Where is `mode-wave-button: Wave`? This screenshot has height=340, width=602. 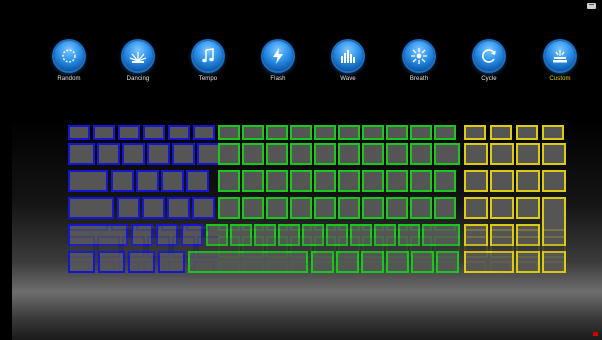 mode-wave-button: Wave is located at coordinates (348, 66).